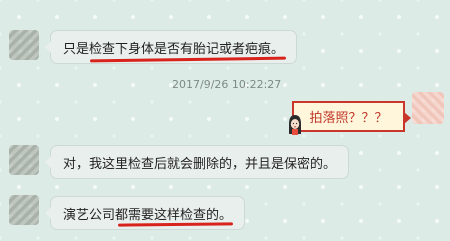 The width and height of the screenshot is (450, 241). What do you see at coordinates (348, 118) in the screenshot?
I see `sent-message-text: 拍落照？？？` at bounding box center [348, 118].